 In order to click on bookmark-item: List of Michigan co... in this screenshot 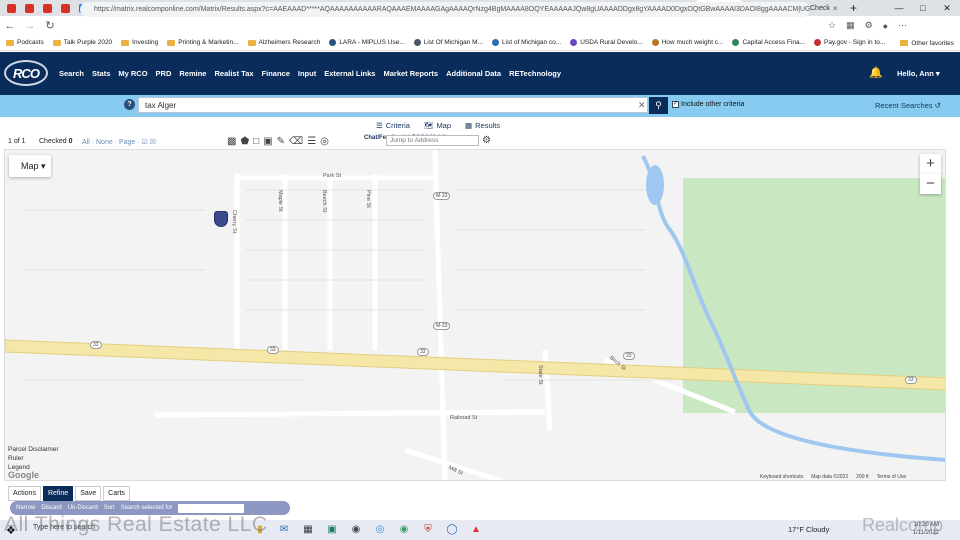, I will do `click(526, 42)`.